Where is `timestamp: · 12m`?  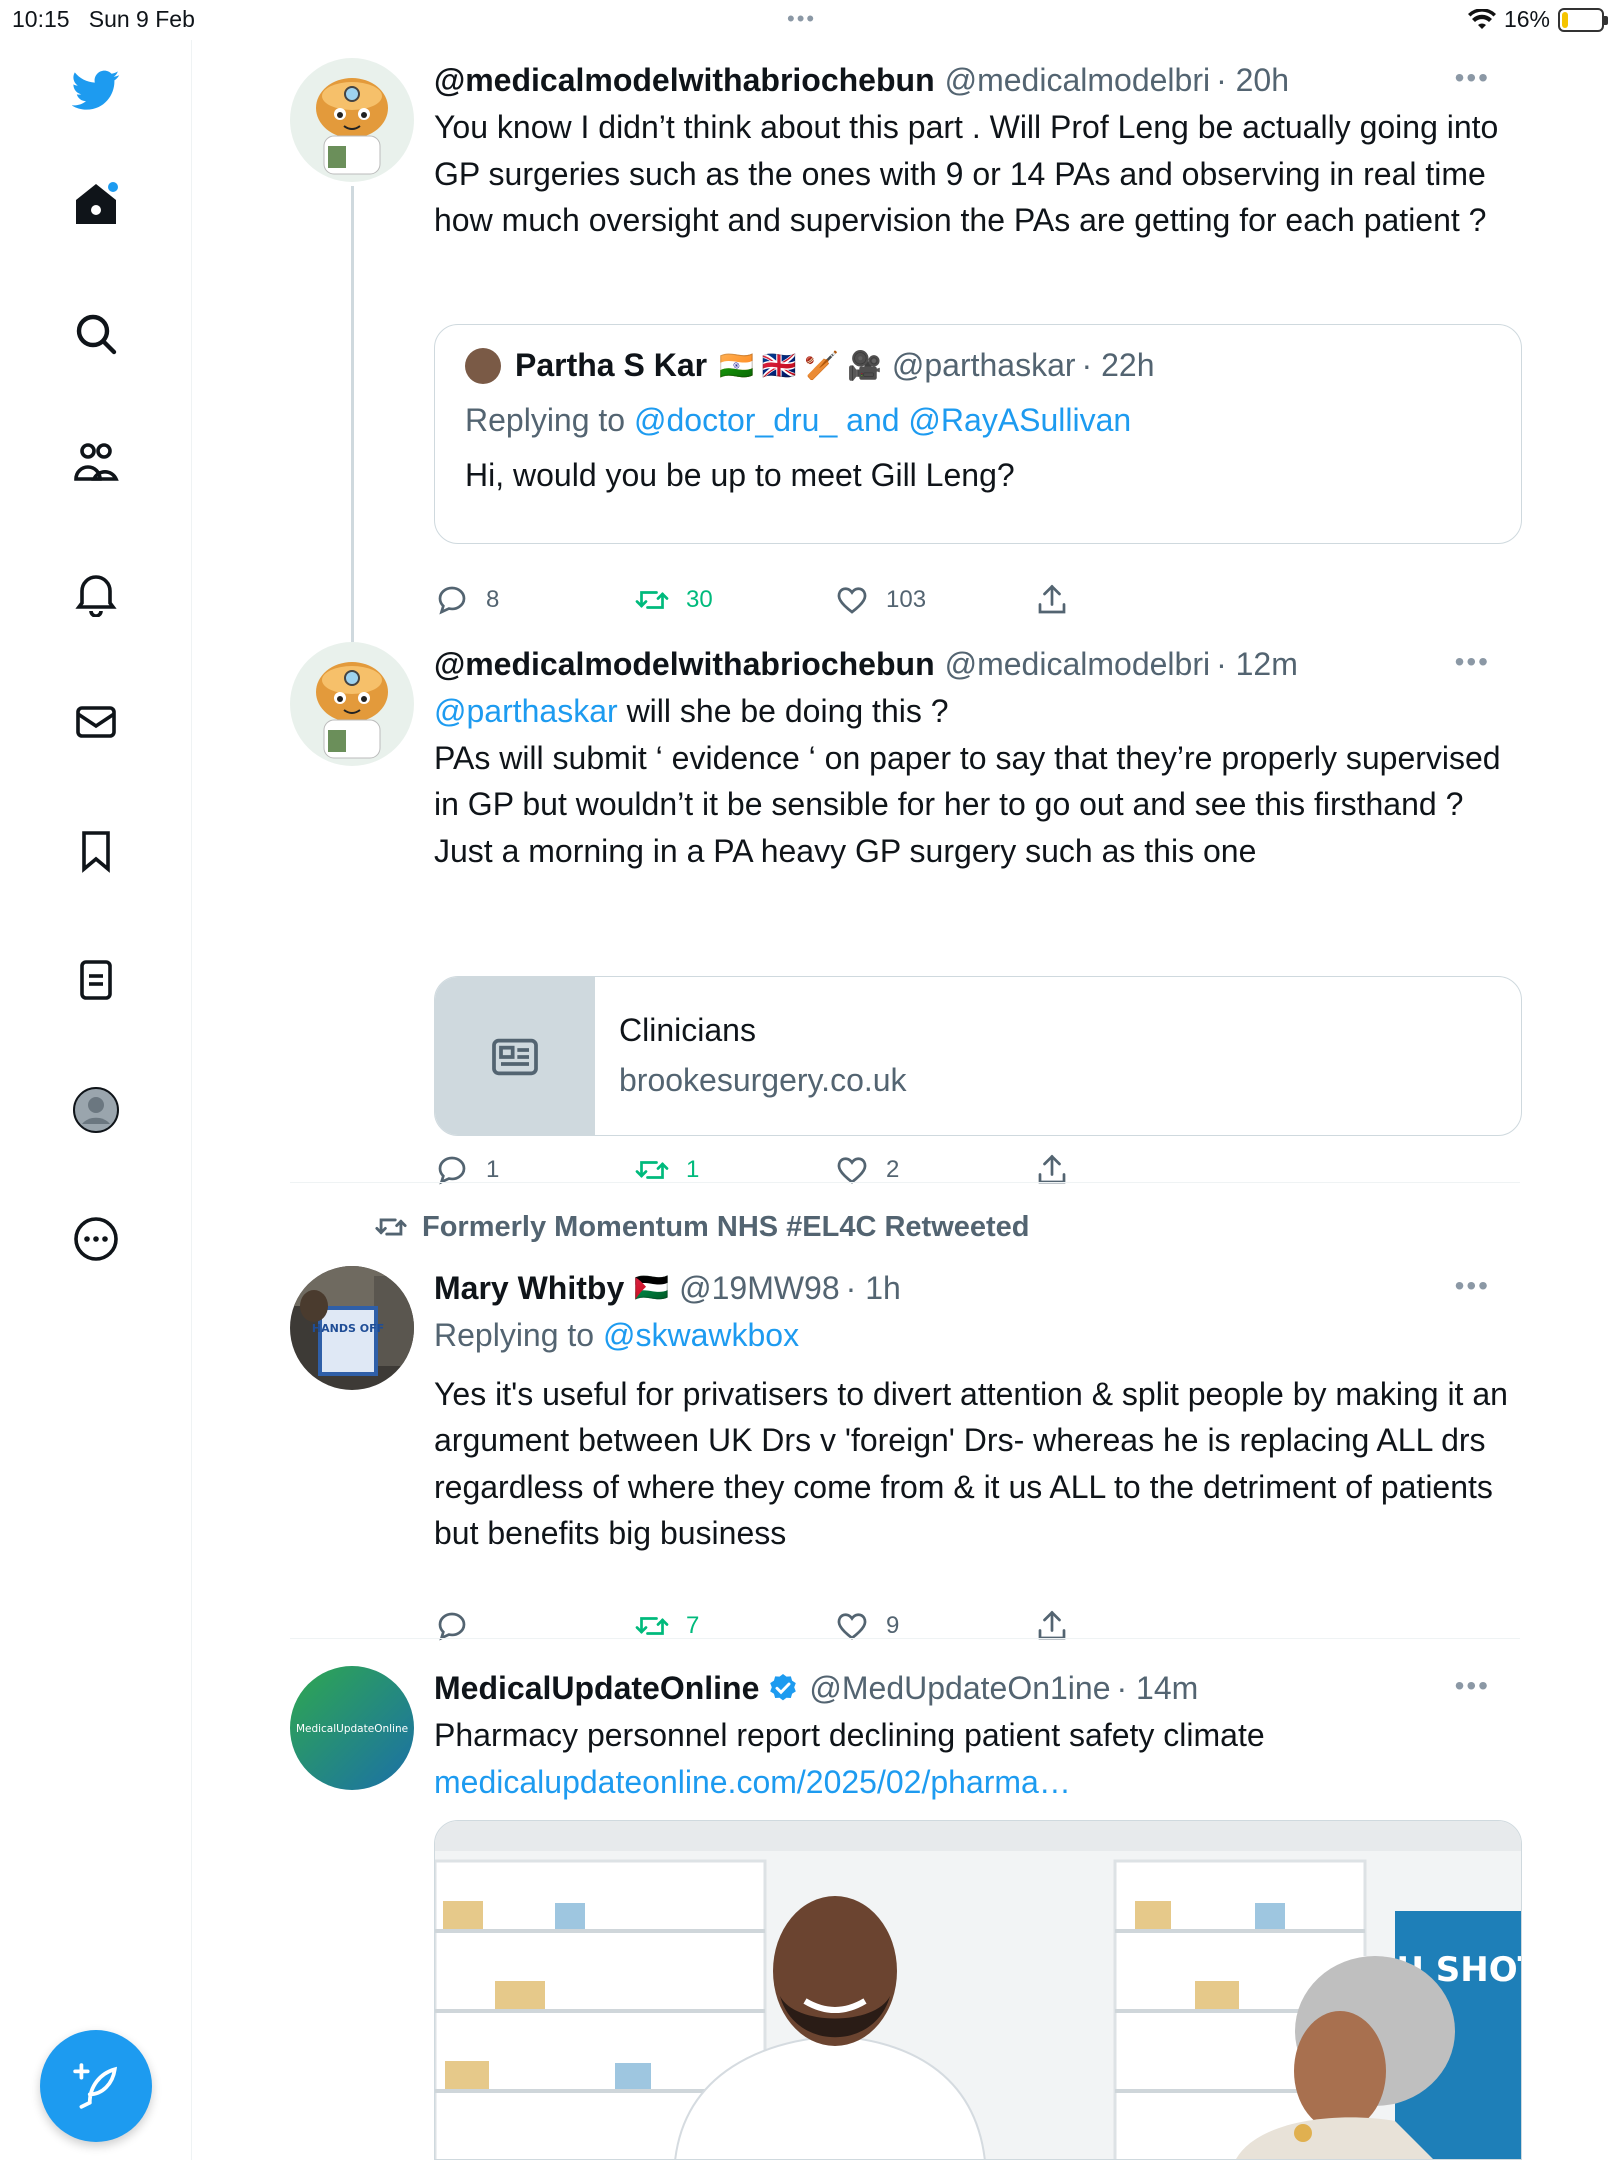
timestamp: · 12m is located at coordinates (1257, 664).